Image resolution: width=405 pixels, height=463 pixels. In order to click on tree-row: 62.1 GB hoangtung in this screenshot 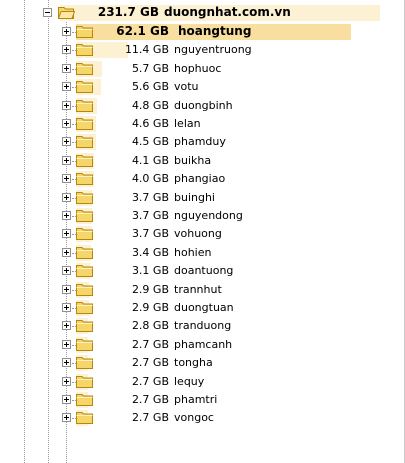, I will do `click(202, 32)`.